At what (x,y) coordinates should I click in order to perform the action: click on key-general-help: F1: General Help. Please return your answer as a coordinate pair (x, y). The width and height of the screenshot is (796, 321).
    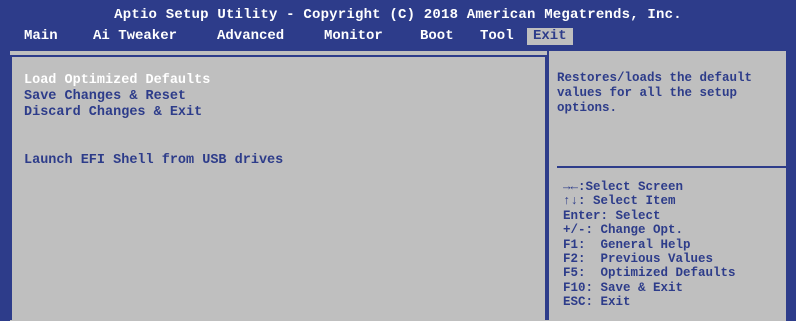
    Looking at the image, I should click on (627, 244).